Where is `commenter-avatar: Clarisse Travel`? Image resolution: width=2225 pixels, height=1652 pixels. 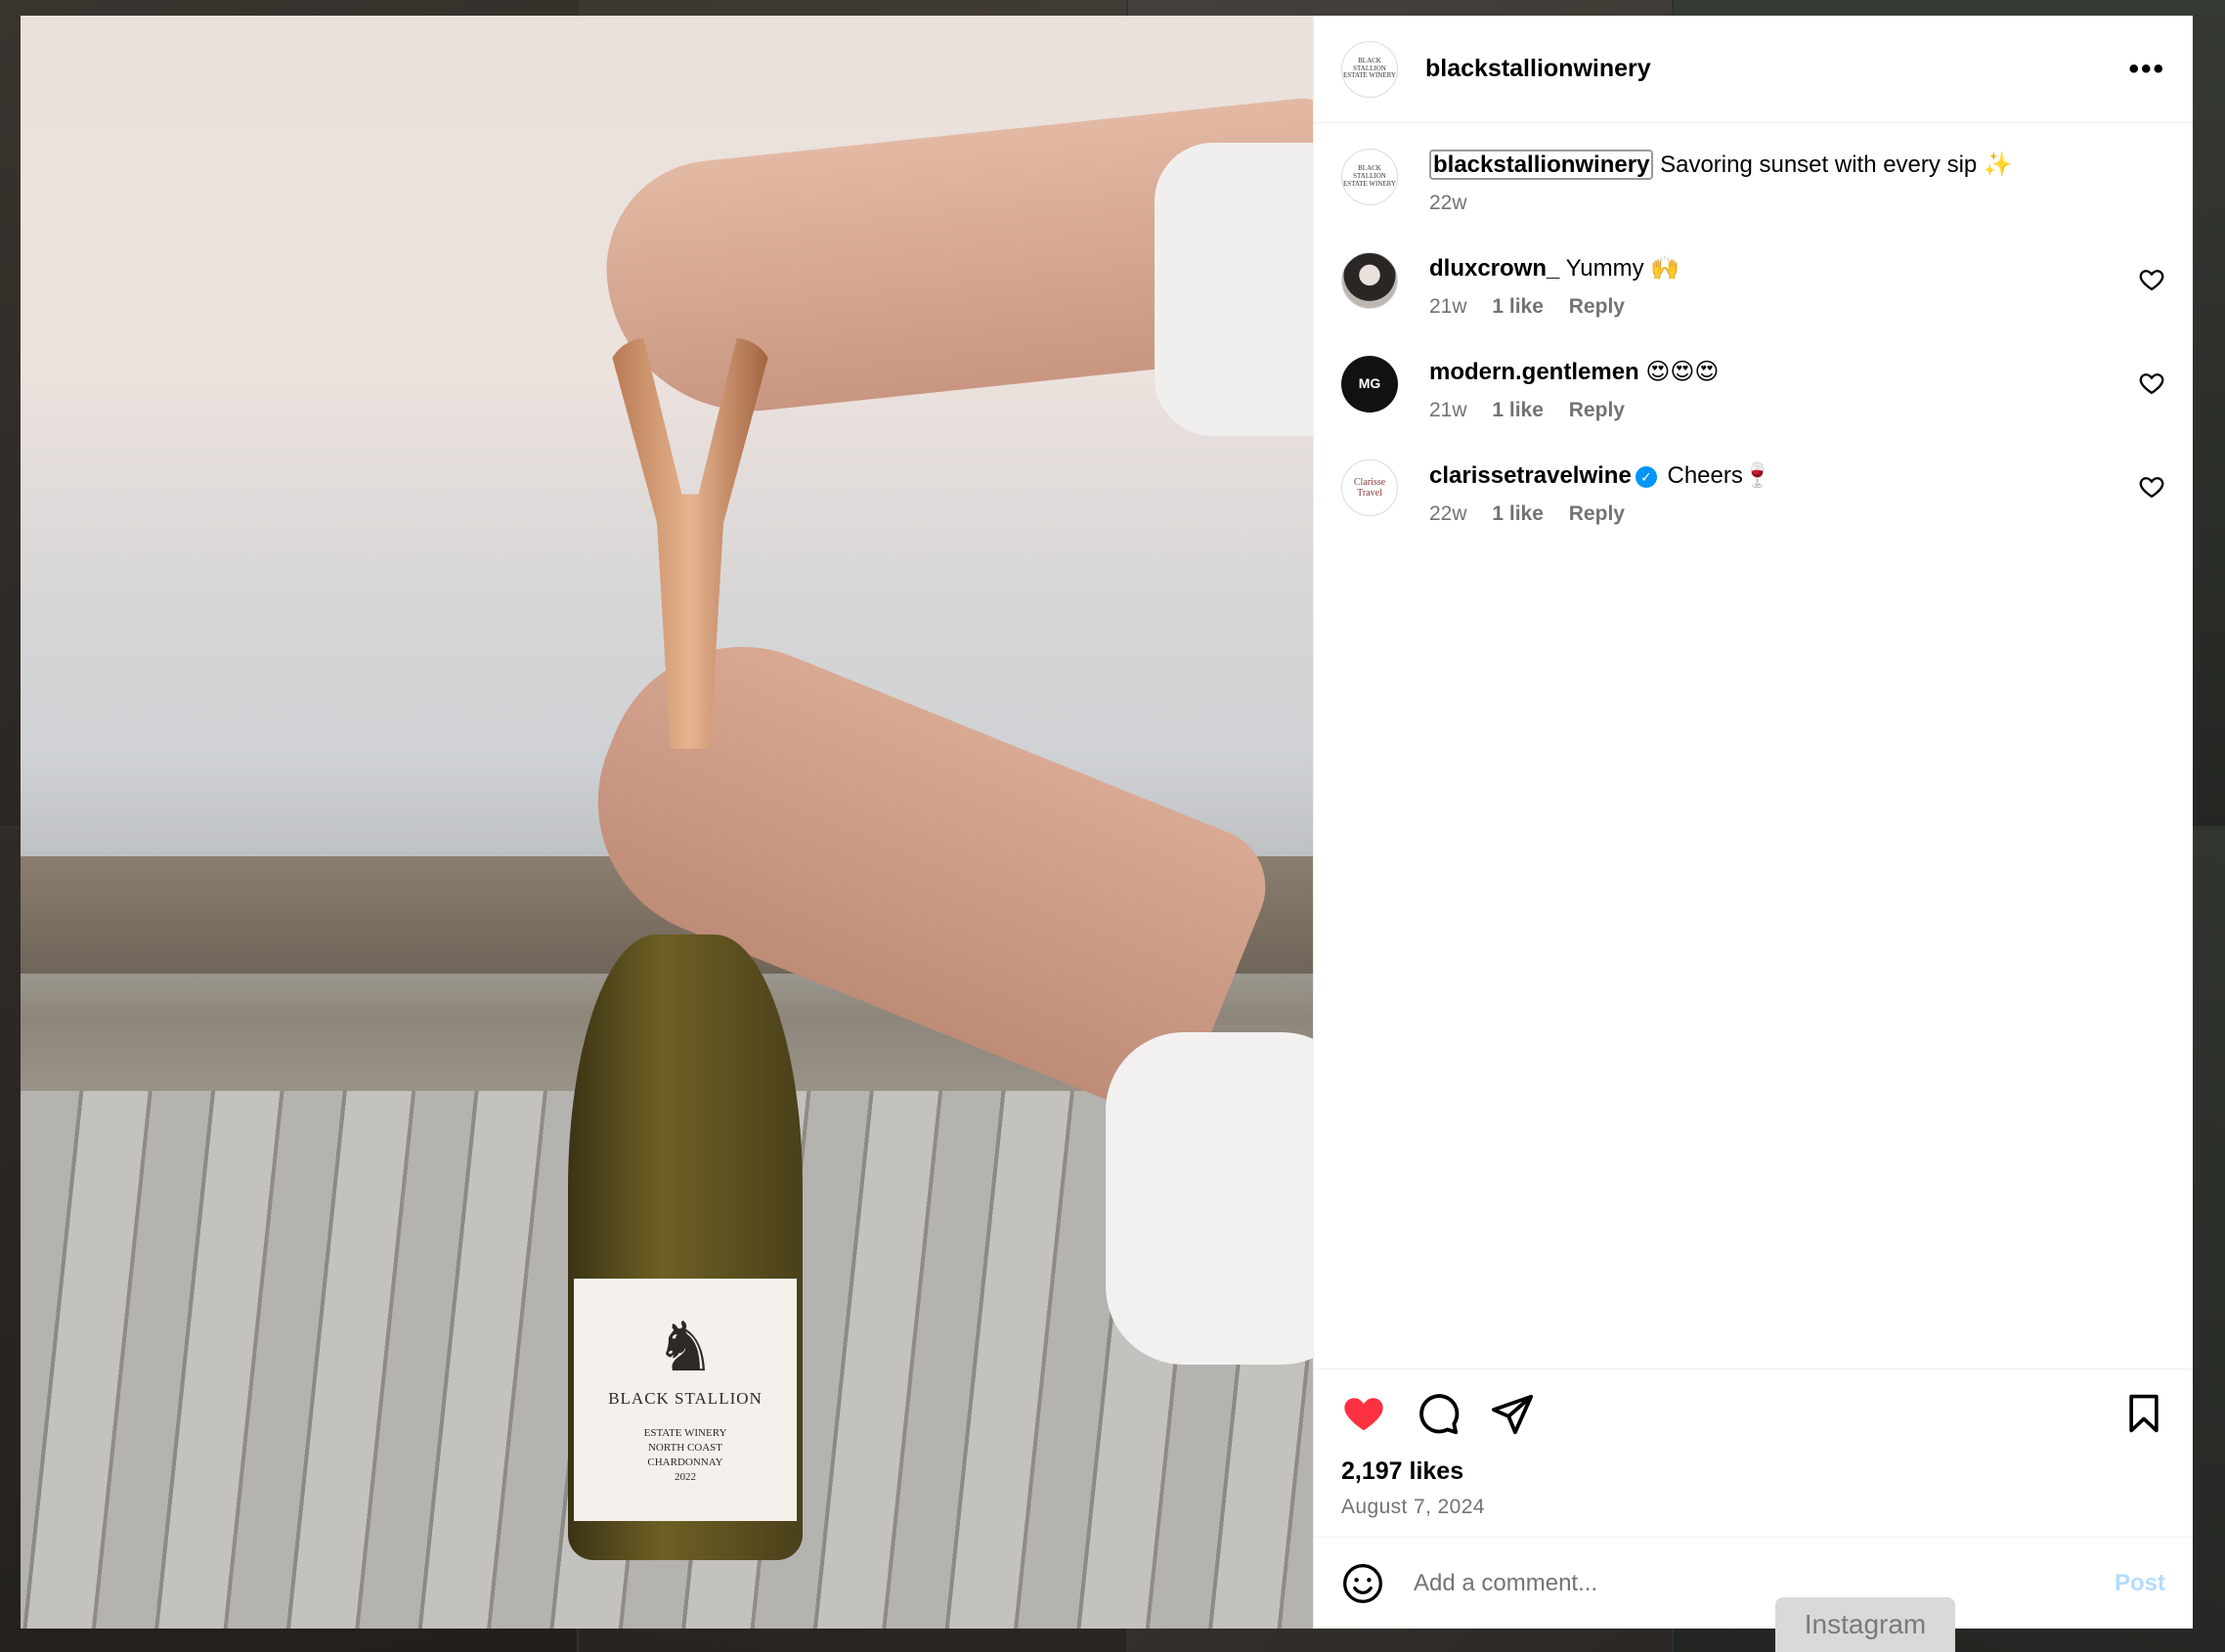 commenter-avatar: Clarisse Travel is located at coordinates (1369, 487).